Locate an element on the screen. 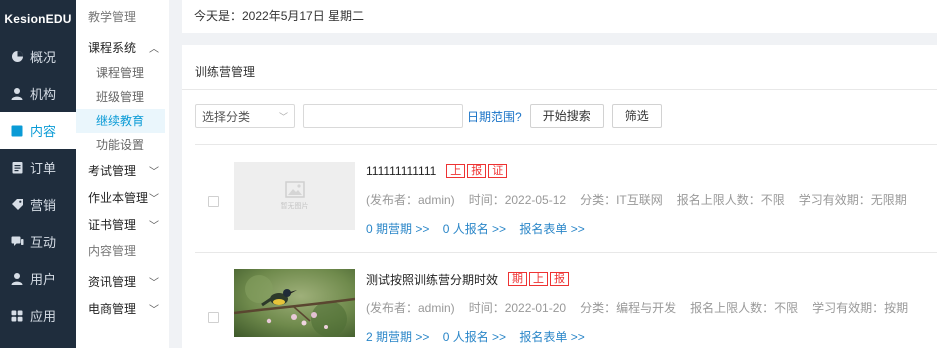 This screenshot has width=937, height=348. submenu-group-news: 资讯管理 ﹀ is located at coordinates (122, 281).